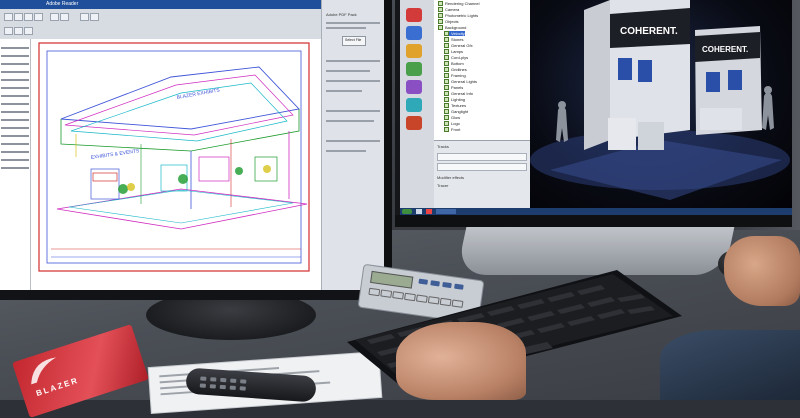 This screenshot has width=800, height=418. I want to click on scene-tool-icon, so click(414, 105).